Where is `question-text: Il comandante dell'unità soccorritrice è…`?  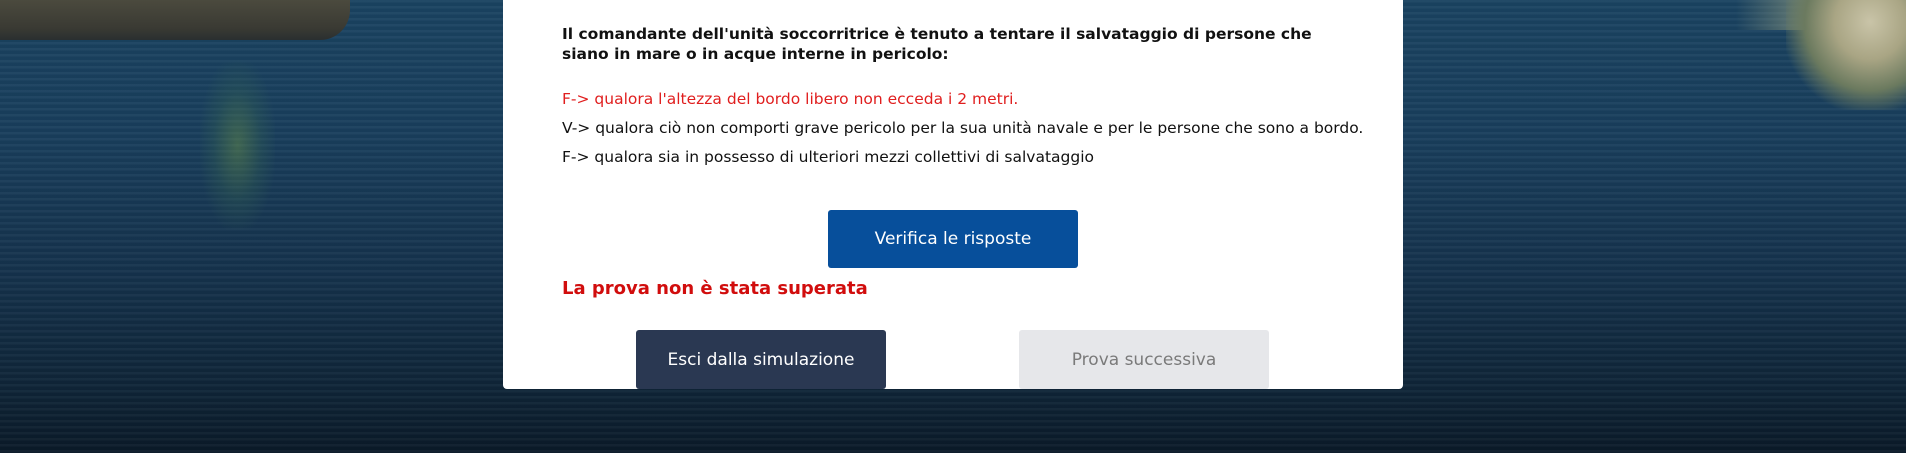 question-text: Il comandante dell'unità soccorritrice è… is located at coordinates (937, 44).